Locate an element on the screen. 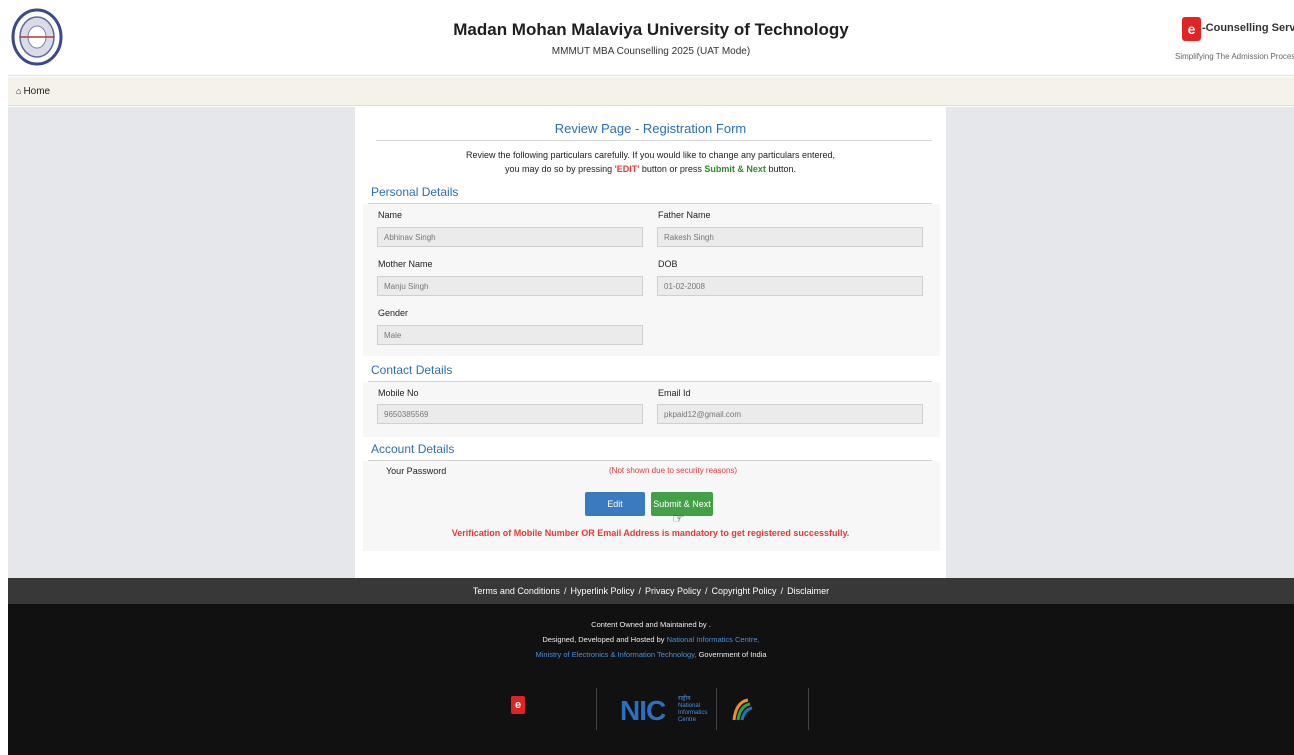  instr-mid: button or press is located at coordinates (672, 169).